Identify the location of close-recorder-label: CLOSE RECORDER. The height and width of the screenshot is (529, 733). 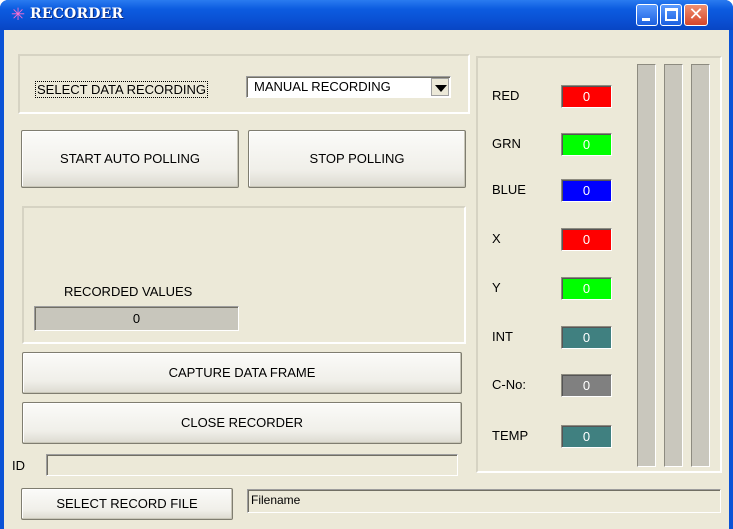
(242, 422).